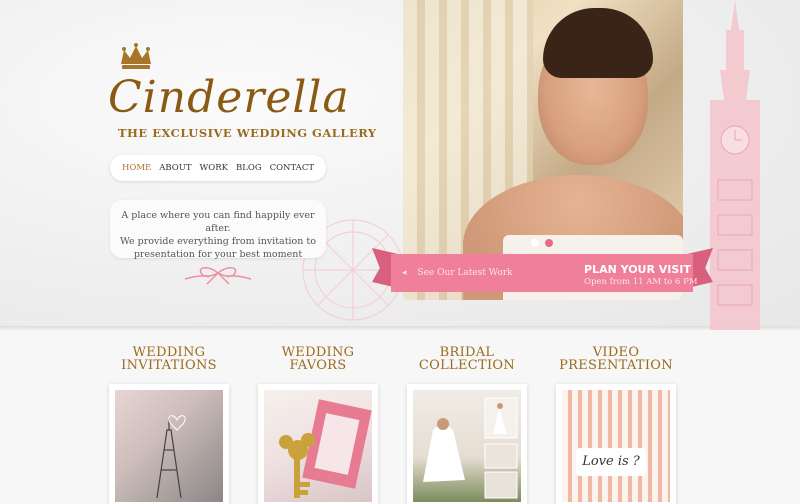 This screenshot has width=800, height=504. What do you see at coordinates (404, 273) in the screenshot?
I see `arrow-left-icon: ◂` at bounding box center [404, 273].